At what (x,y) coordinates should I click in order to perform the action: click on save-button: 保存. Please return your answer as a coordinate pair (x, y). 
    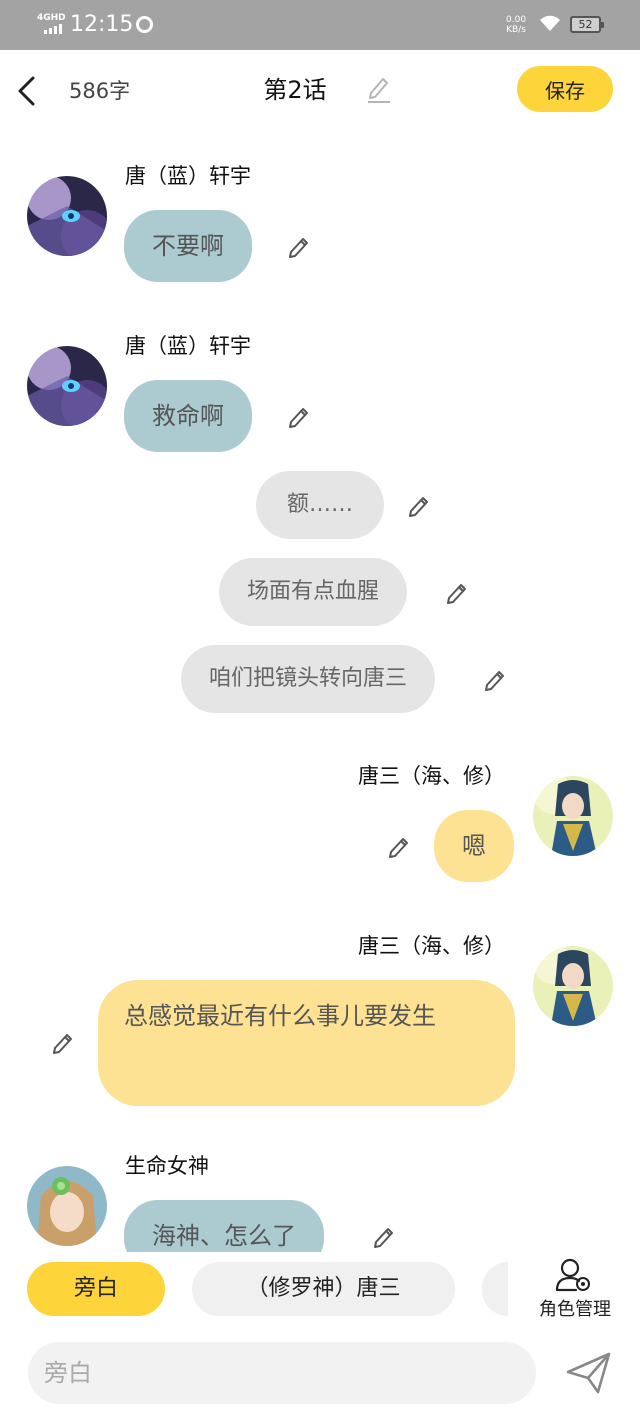
    Looking at the image, I should click on (565, 89).